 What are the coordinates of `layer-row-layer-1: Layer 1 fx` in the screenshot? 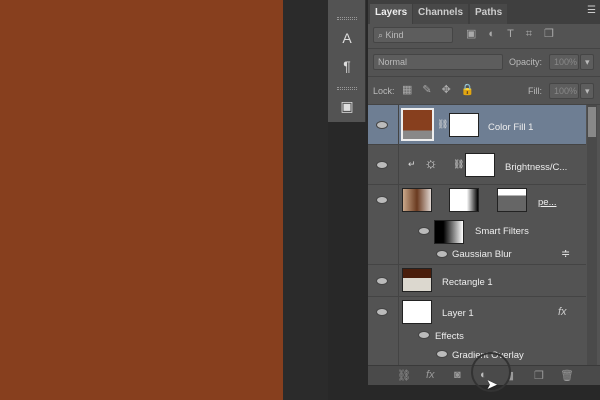 It's located at (477, 312).